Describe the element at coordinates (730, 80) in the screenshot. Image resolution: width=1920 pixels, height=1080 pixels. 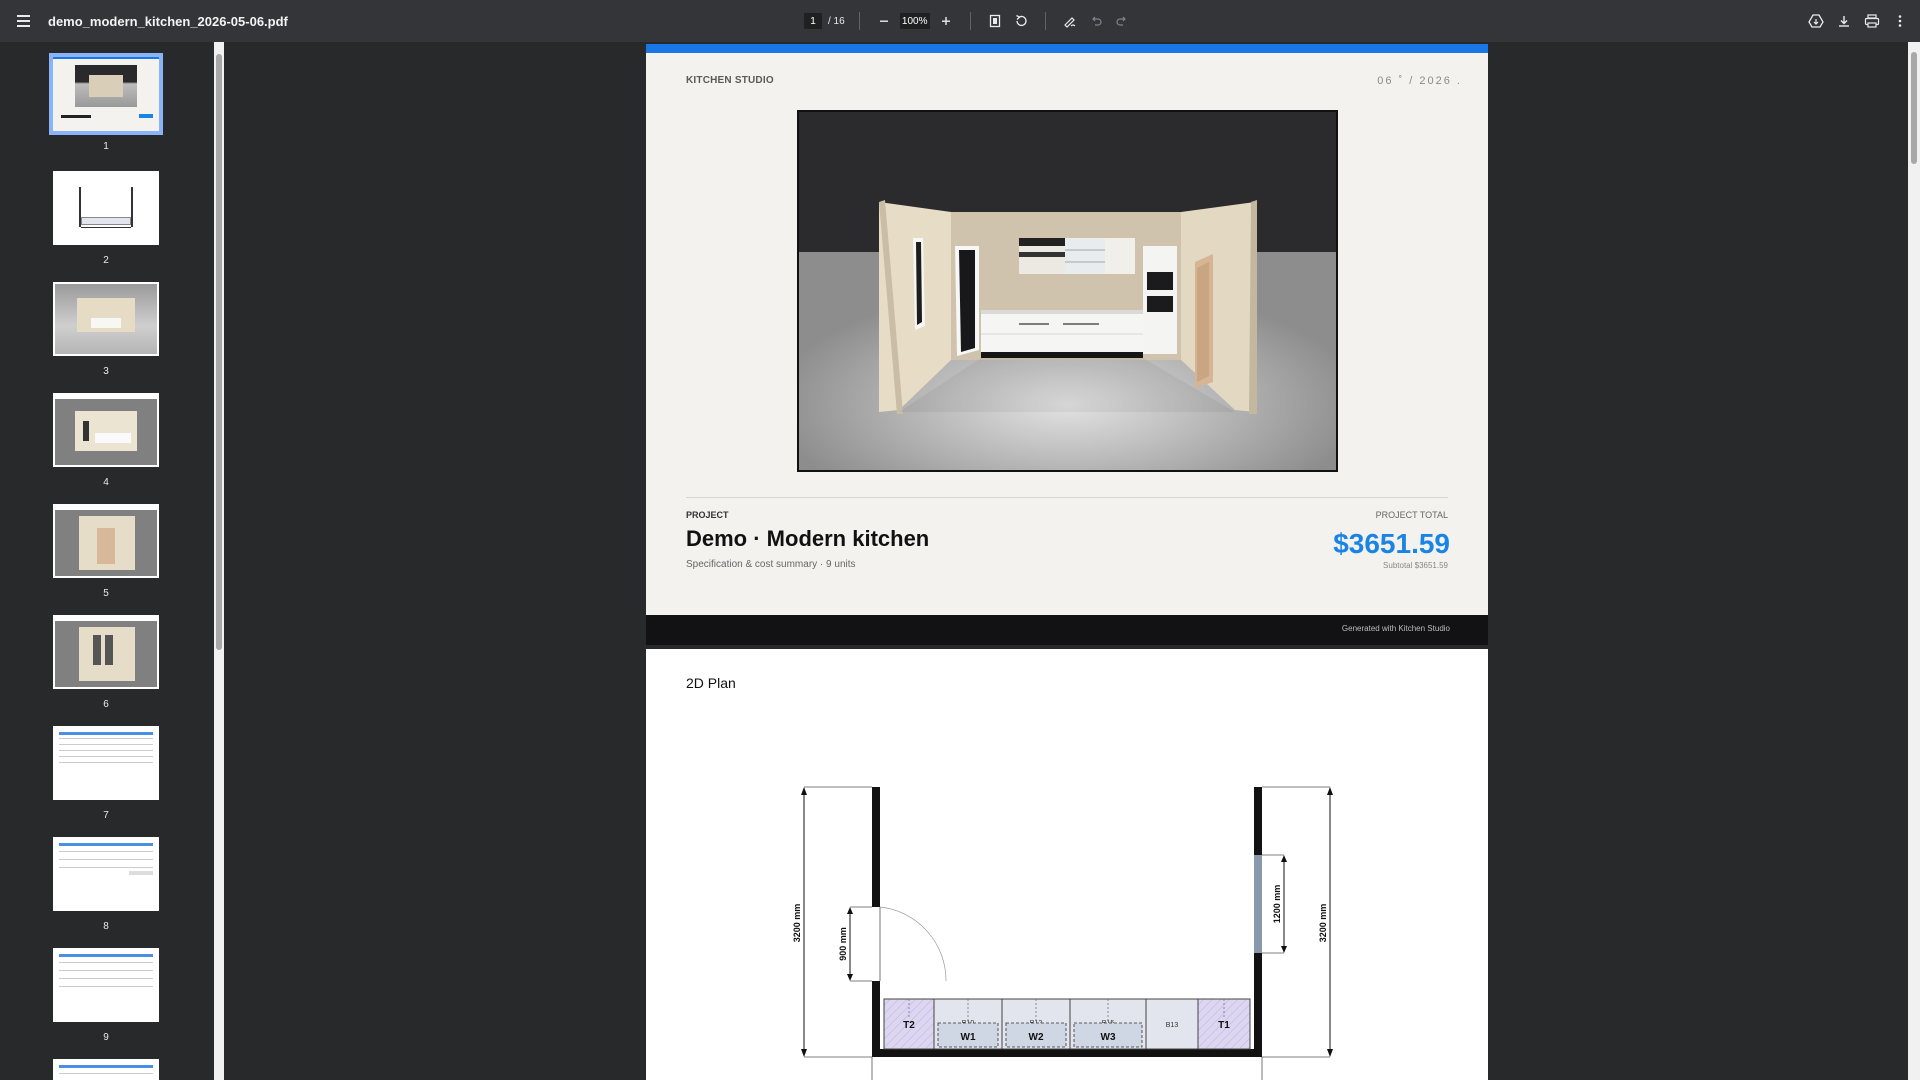
I see `brand-name: KITCHEN STUDIO` at that location.